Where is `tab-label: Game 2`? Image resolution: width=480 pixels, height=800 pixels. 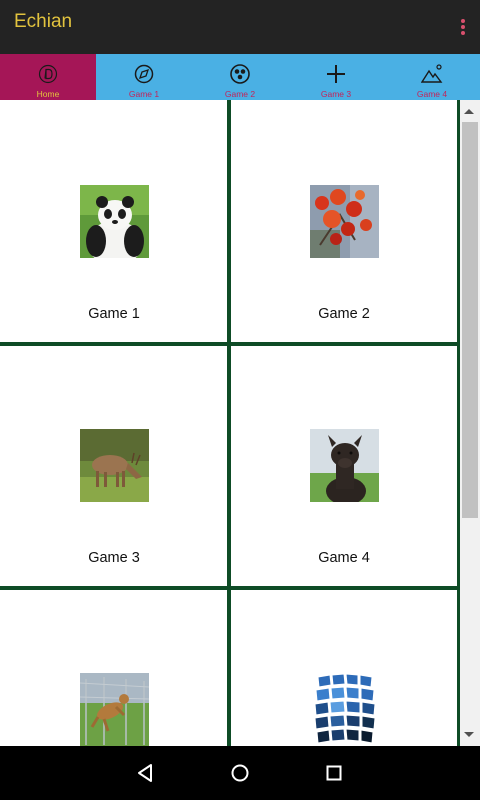
tab-label: Game 2 is located at coordinates (240, 94).